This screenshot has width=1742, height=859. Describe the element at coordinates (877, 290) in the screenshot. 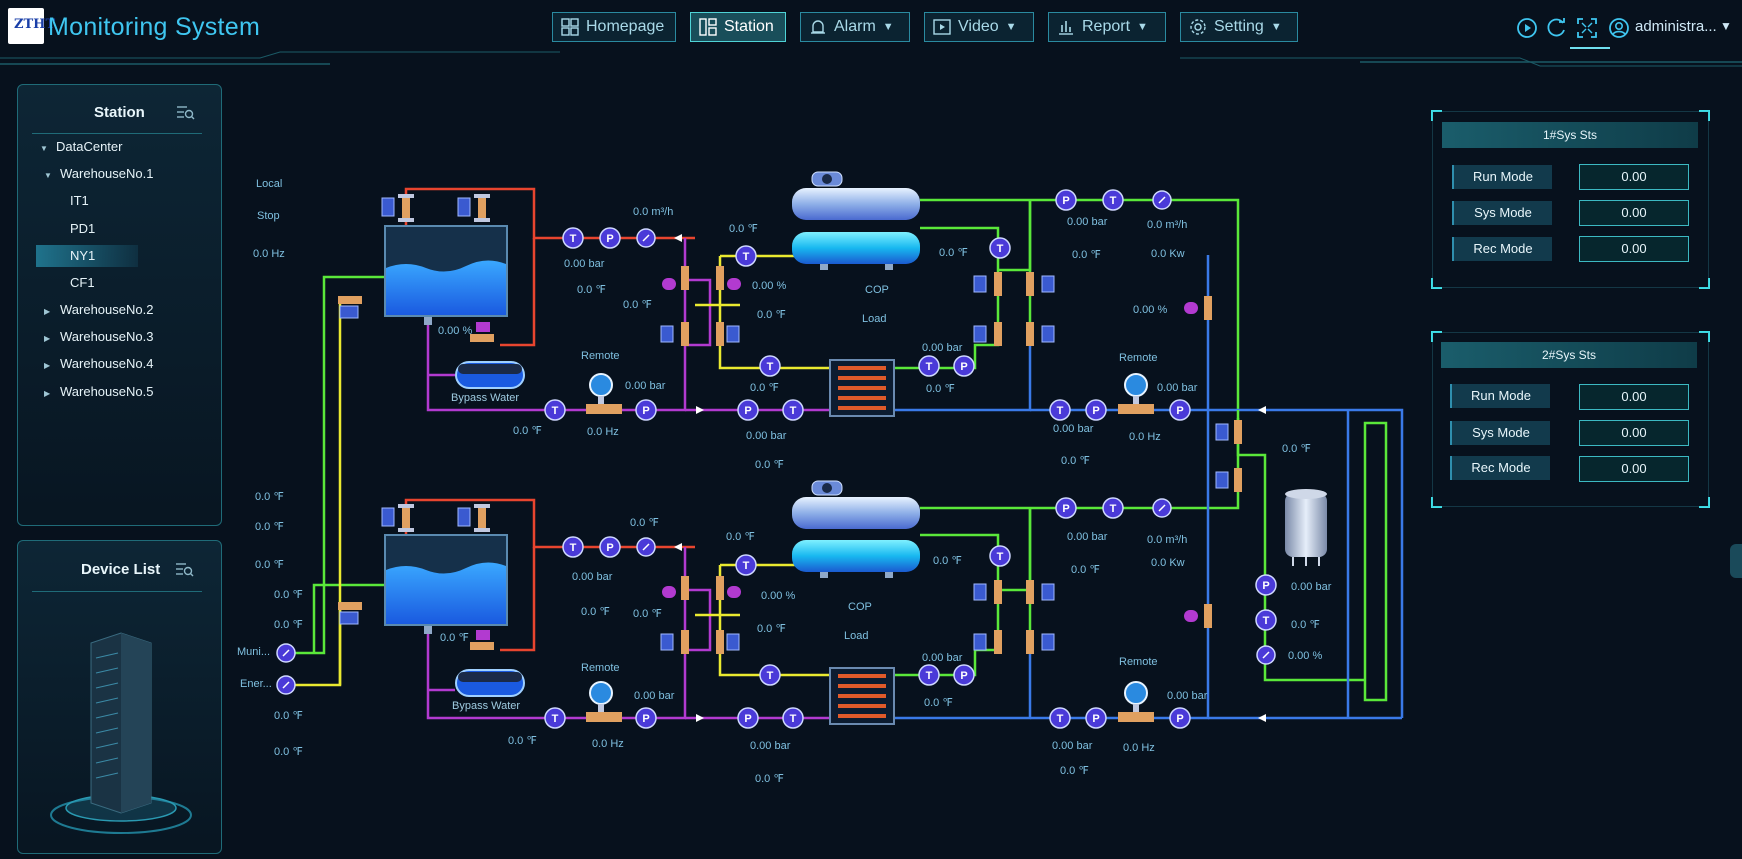

I see `u1-cop: COP` at that location.